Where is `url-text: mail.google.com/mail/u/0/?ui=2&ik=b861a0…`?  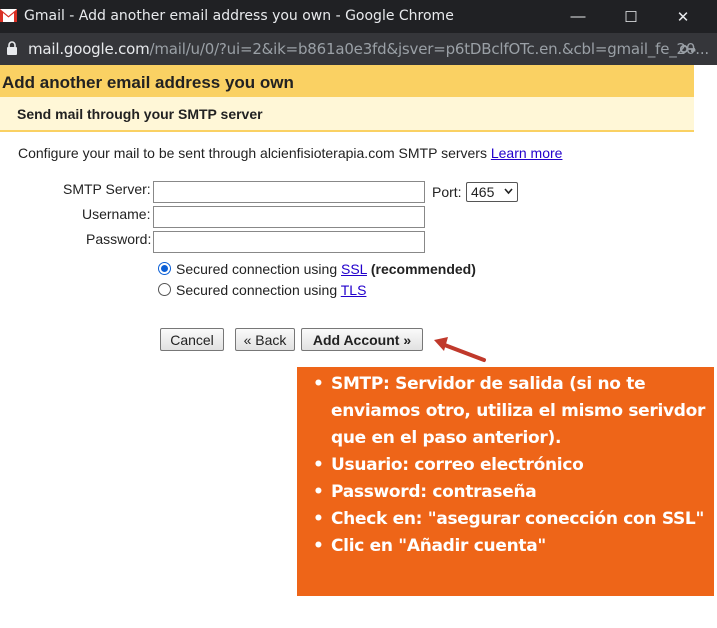
url-text: mail.google.com/mail/u/0/?ui=2&ik=b861a0… is located at coordinates (368, 49).